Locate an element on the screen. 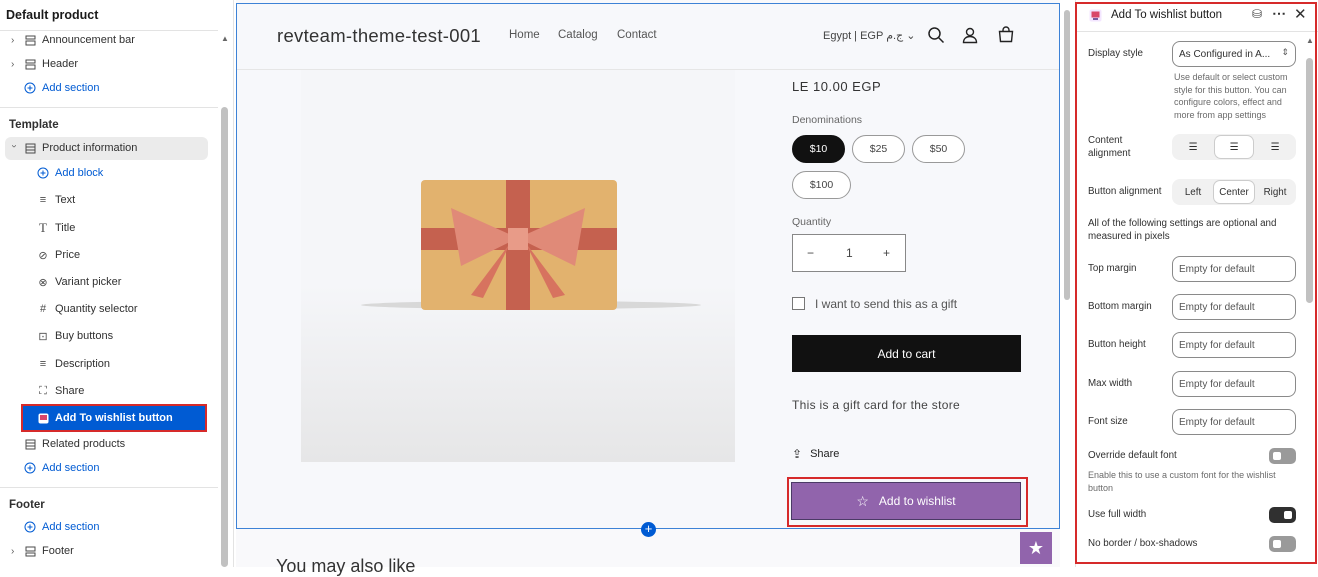 This screenshot has width=1318, height=577. add-block-label: Add block is located at coordinates (79, 173).